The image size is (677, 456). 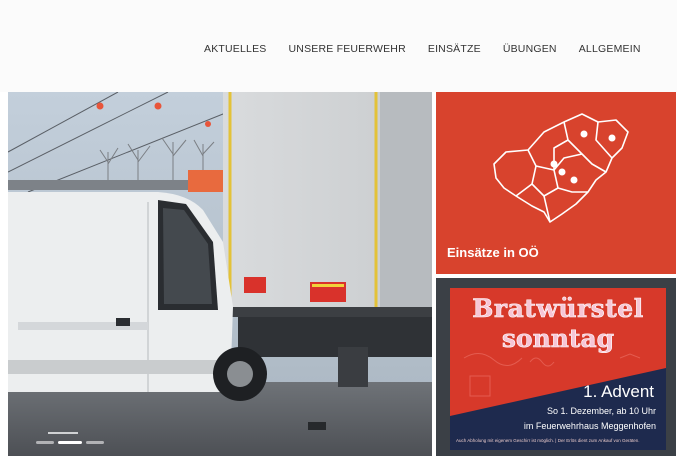 What do you see at coordinates (235, 49) in the screenshot?
I see `nav-item-aktuelles: AKTUELLES` at bounding box center [235, 49].